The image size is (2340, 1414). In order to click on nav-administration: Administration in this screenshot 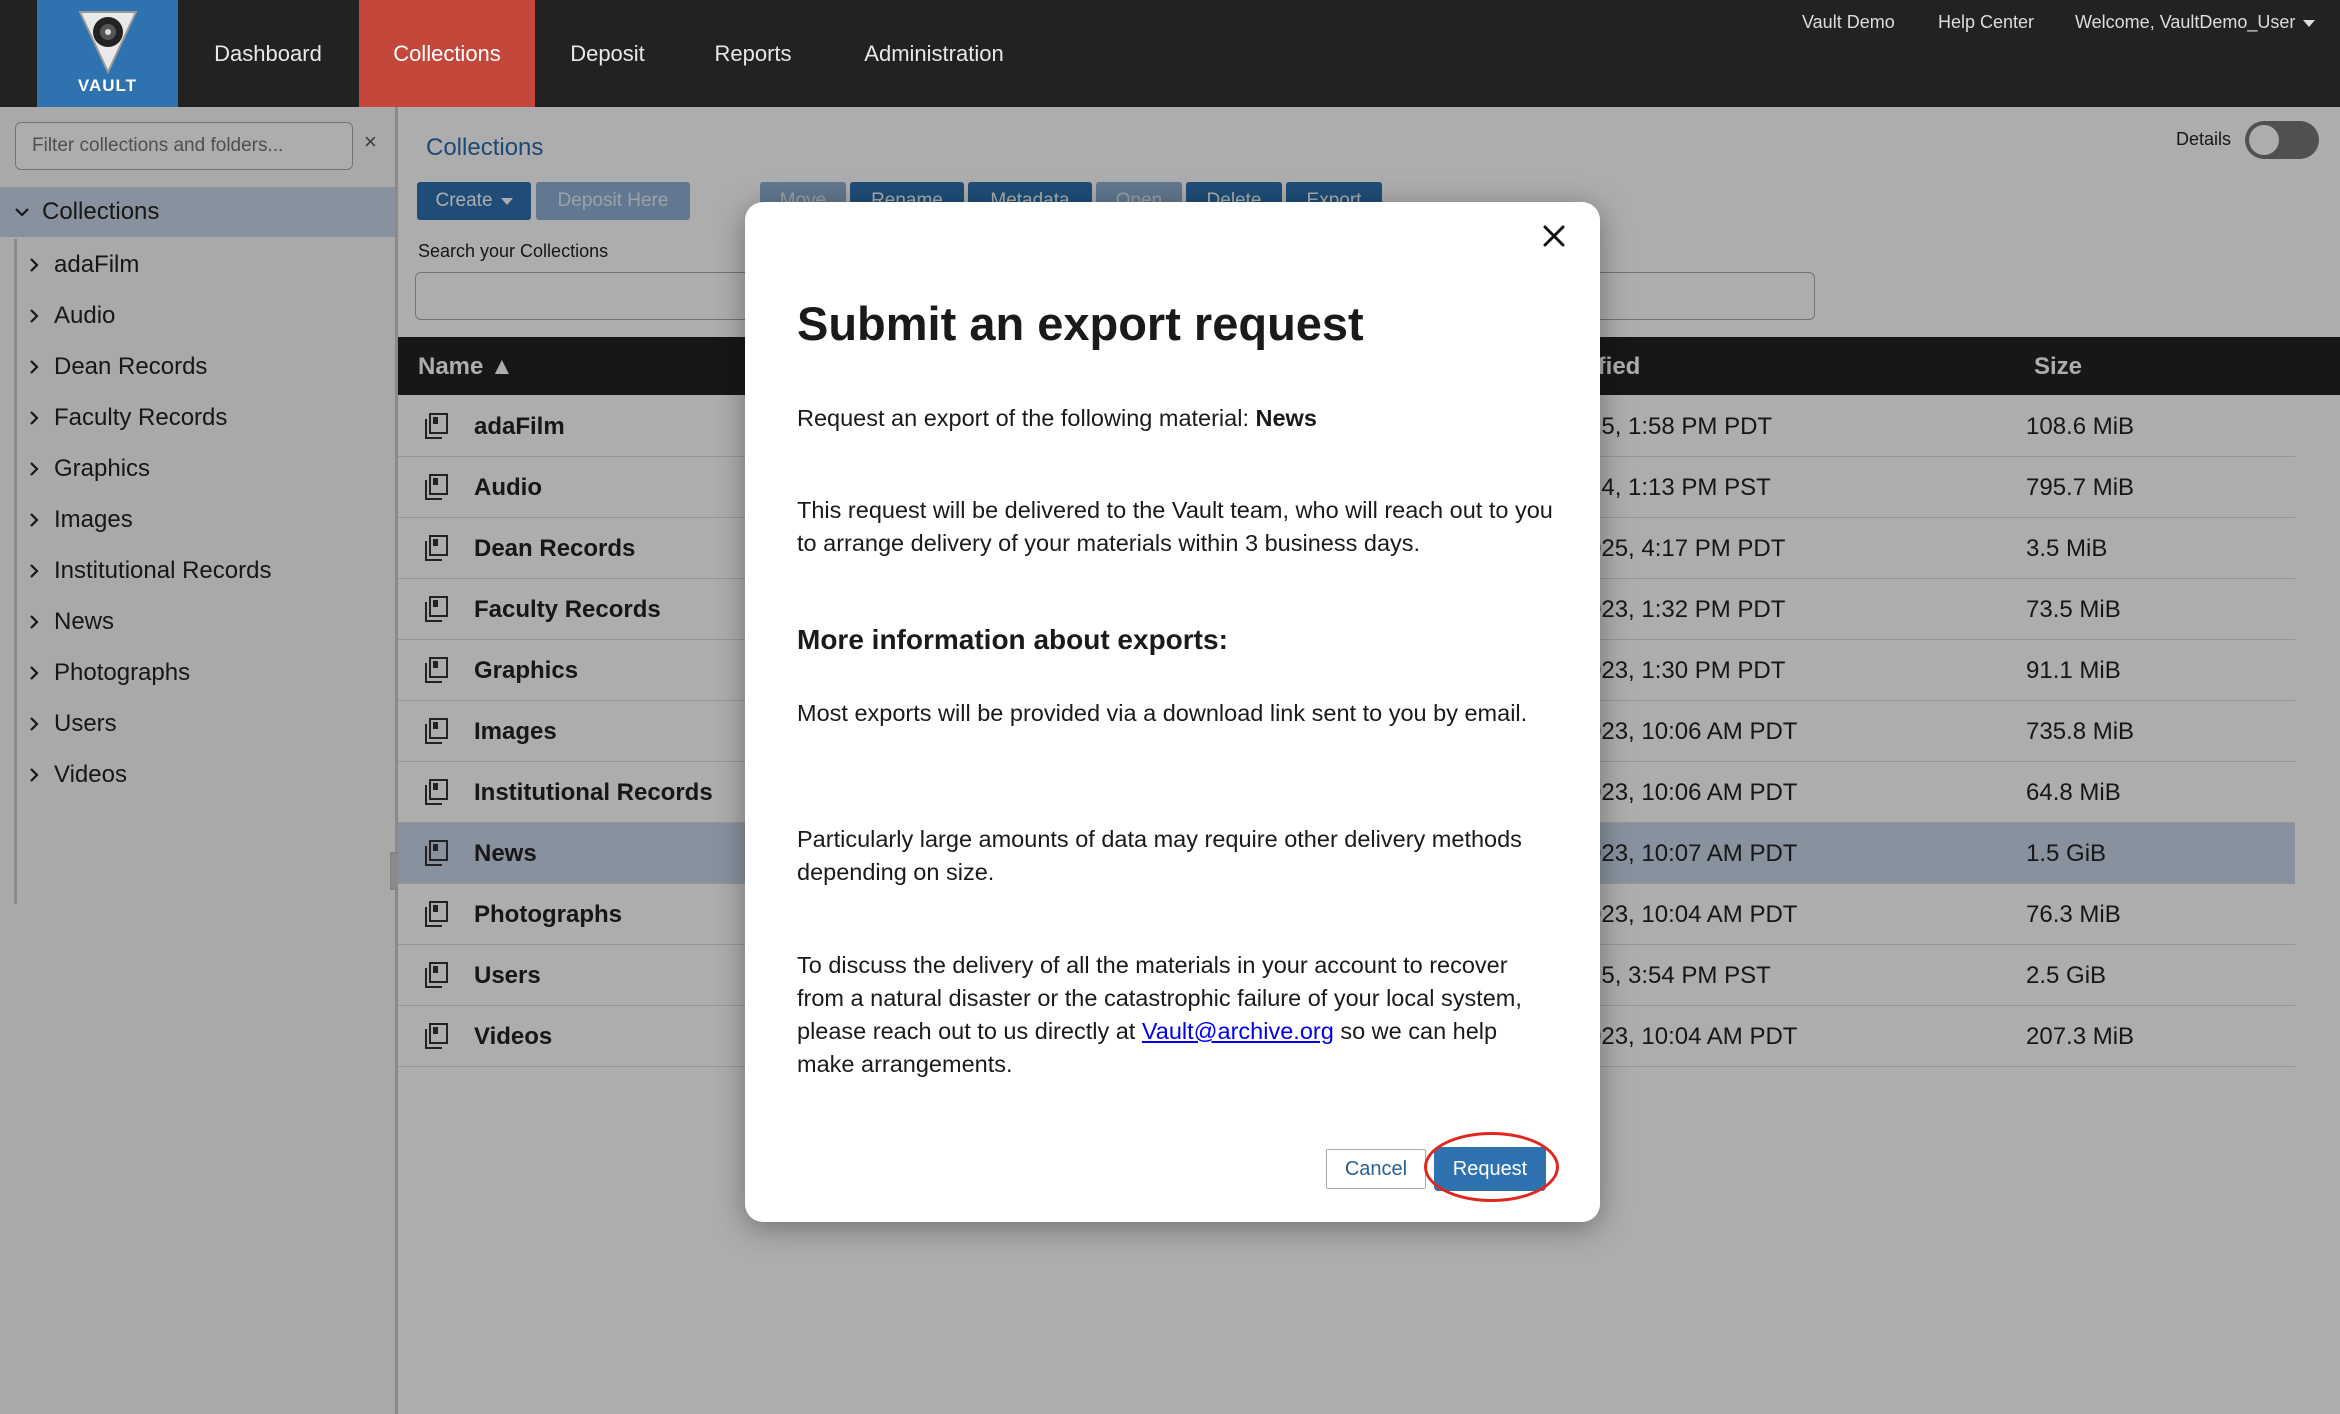, I will do `click(934, 53)`.